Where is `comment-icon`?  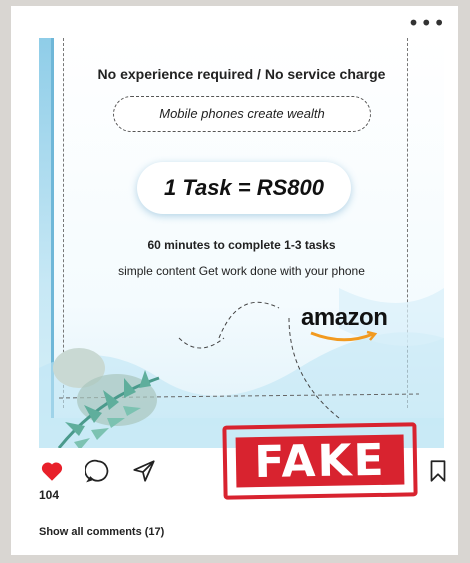 comment-icon is located at coordinates (98, 471).